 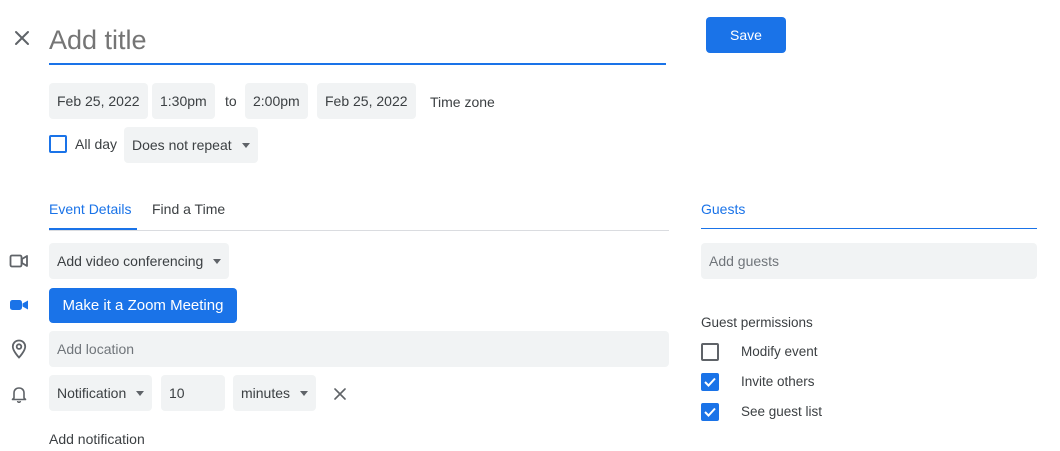 What do you see at coordinates (182, 145) in the screenshot?
I see `repeat-value: Does not repeat` at bounding box center [182, 145].